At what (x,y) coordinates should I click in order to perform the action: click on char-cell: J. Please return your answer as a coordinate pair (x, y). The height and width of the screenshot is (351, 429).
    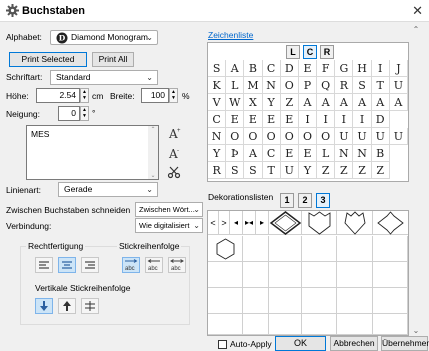
    Looking at the image, I should click on (398, 68).